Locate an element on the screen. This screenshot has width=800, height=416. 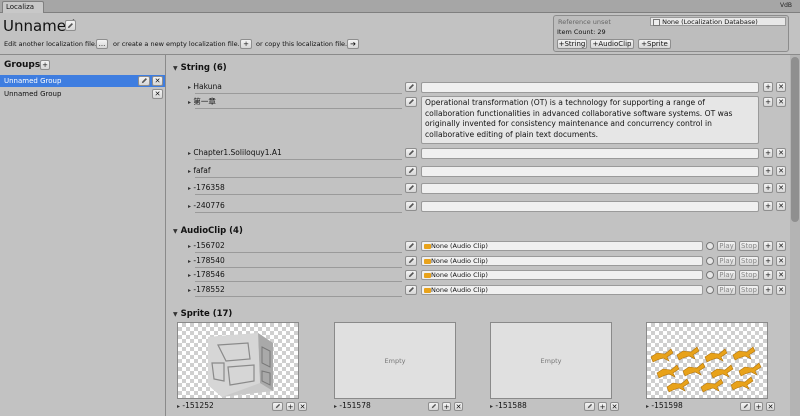
scrollbar-thumb is located at coordinates (795, 139).